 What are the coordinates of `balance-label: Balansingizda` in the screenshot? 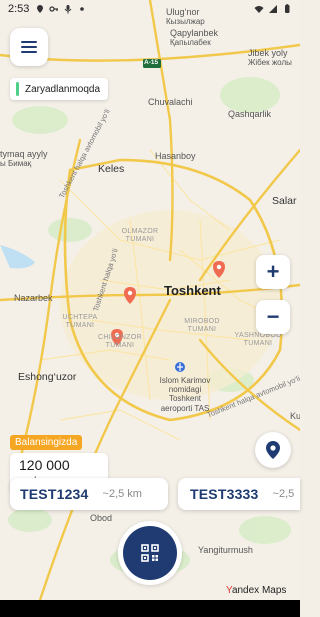 It's located at (46, 442).